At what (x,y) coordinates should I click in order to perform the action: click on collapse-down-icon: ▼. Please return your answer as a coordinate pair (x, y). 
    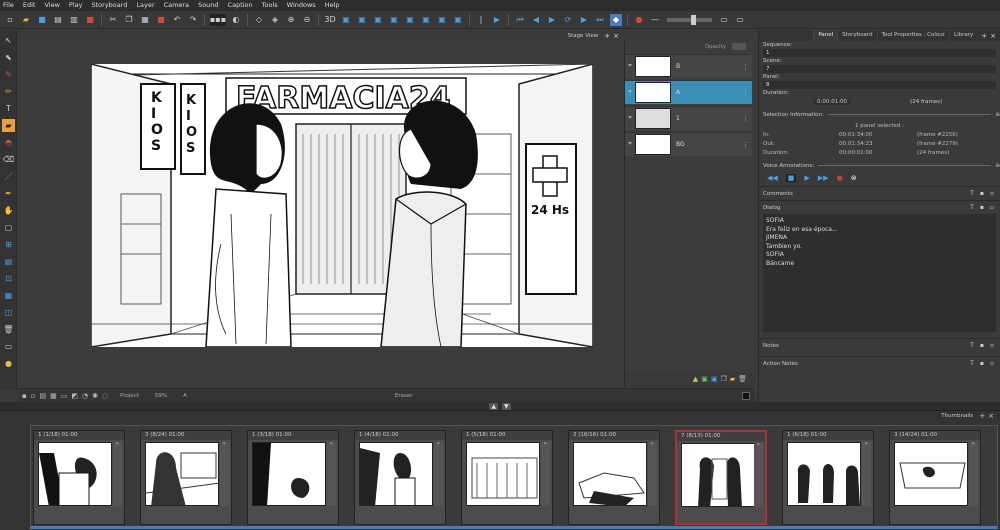
    Looking at the image, I should click on (506, 406).